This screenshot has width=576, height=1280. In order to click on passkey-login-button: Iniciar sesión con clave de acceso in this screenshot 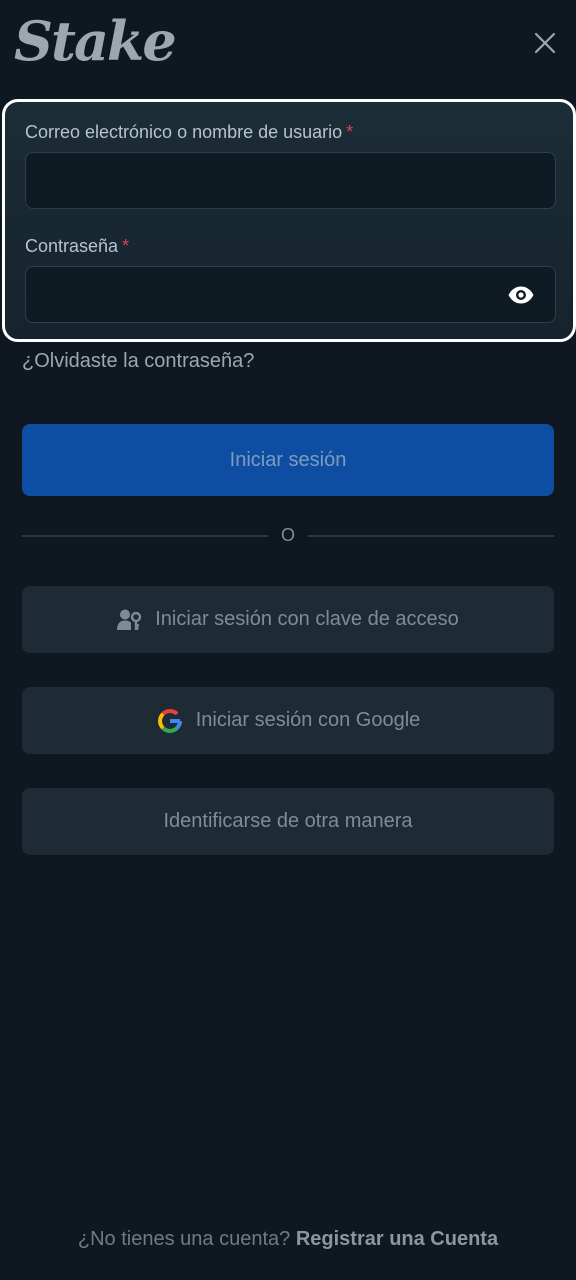, I will do `click(288, 619)`.